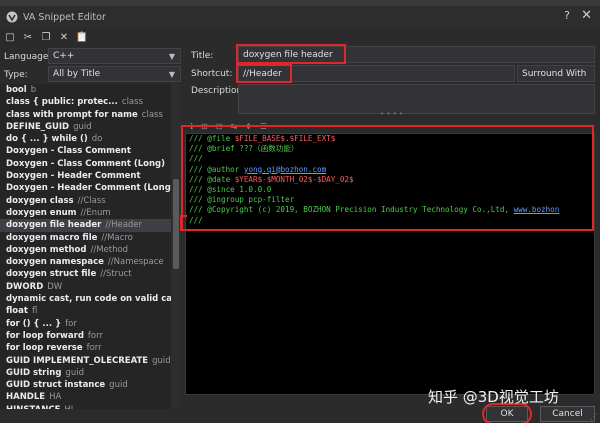  I want to click on copy-icon: ❐, so click(46, 37).